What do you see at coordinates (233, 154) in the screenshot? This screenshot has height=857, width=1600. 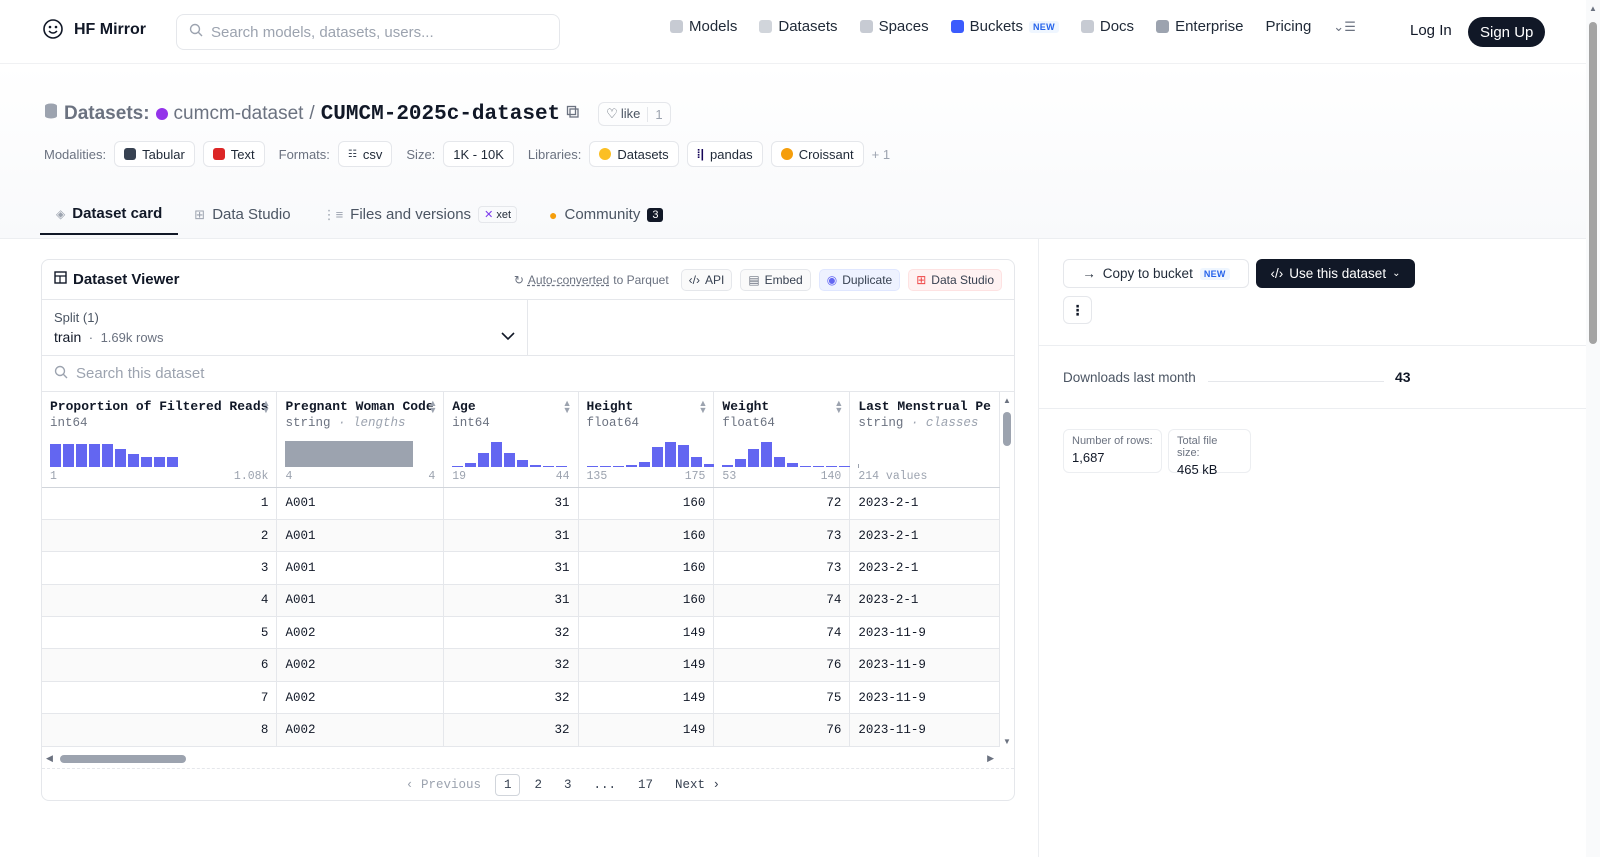 I see `tag-text: Text` at bounding box center [233, 154].